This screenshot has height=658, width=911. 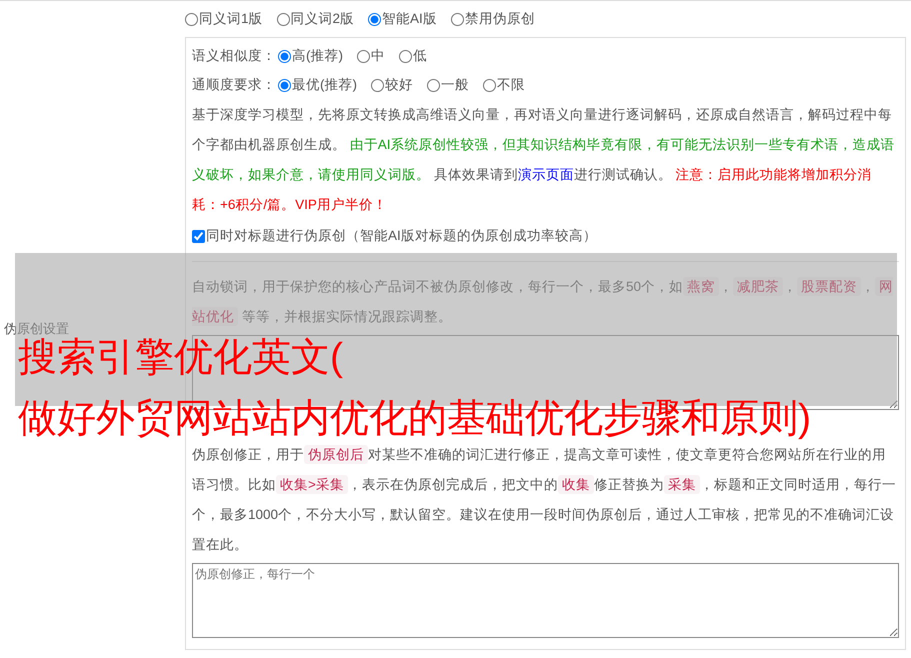 I want to click on overlay-title-line: 搜索引擎优化英文(, so click(x=180, y=358).